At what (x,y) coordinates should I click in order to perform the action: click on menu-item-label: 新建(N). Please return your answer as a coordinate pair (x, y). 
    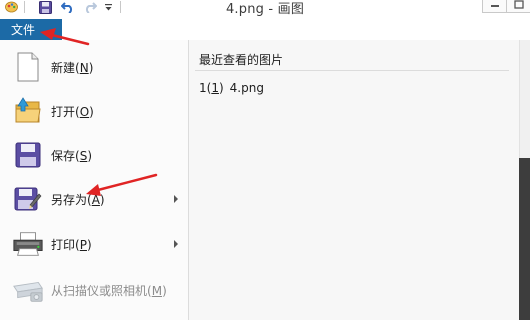
    Looking at the image, I should click on (72, 67).